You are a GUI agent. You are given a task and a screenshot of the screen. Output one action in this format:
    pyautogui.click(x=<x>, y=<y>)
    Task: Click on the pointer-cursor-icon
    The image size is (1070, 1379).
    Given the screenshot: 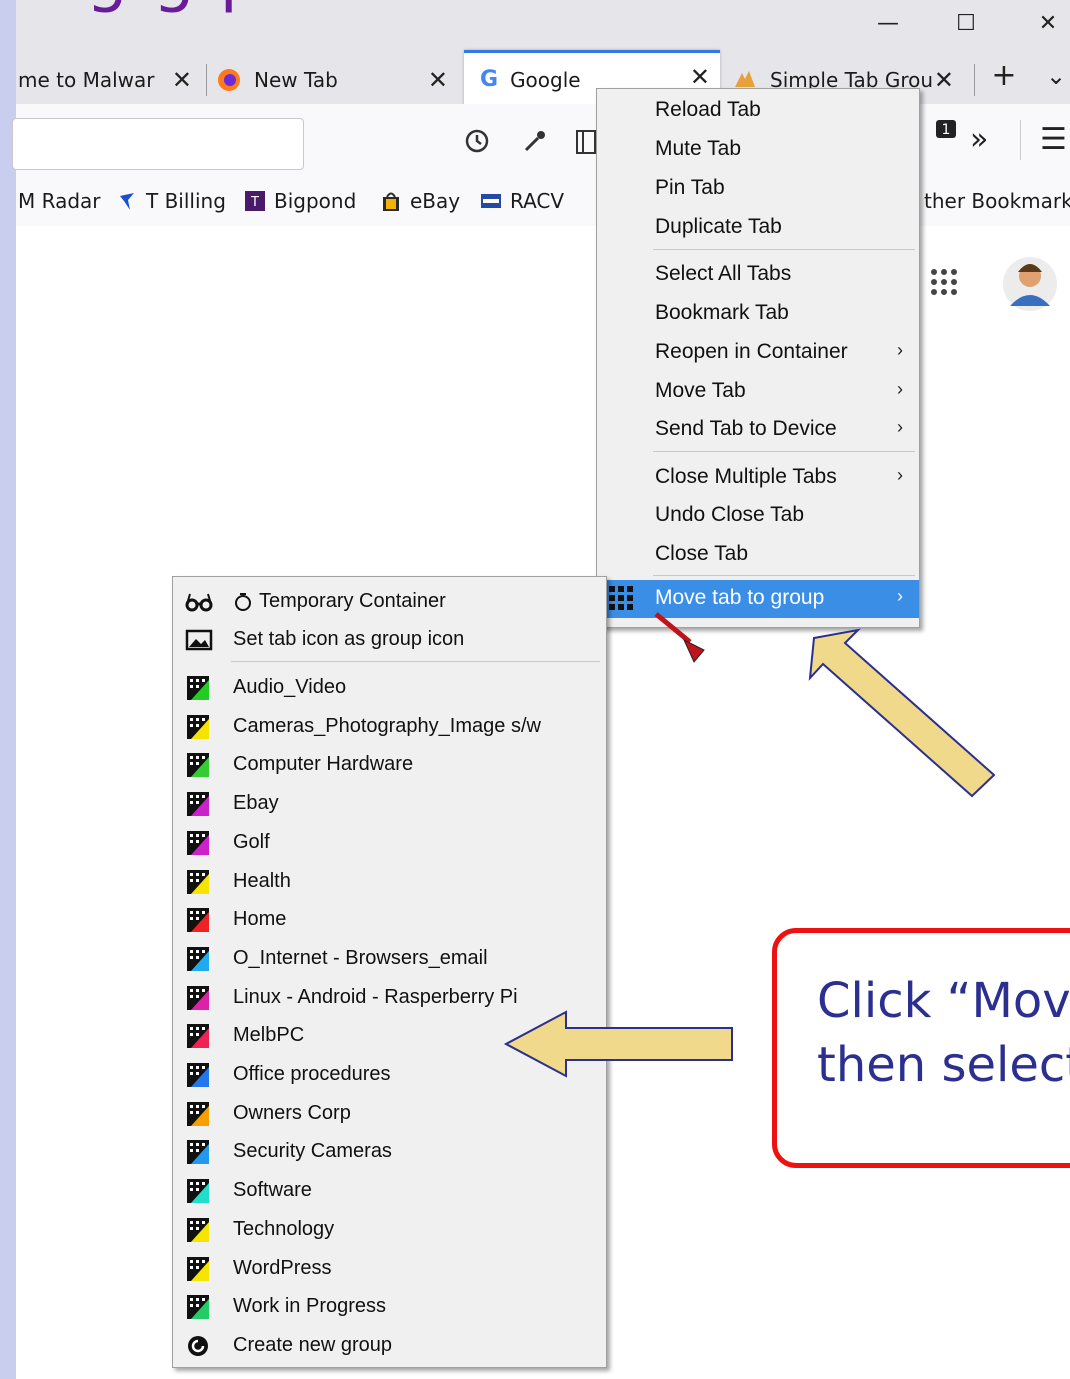 What is the action you would take?
    pyautogui.click(x=679, y=637)
    